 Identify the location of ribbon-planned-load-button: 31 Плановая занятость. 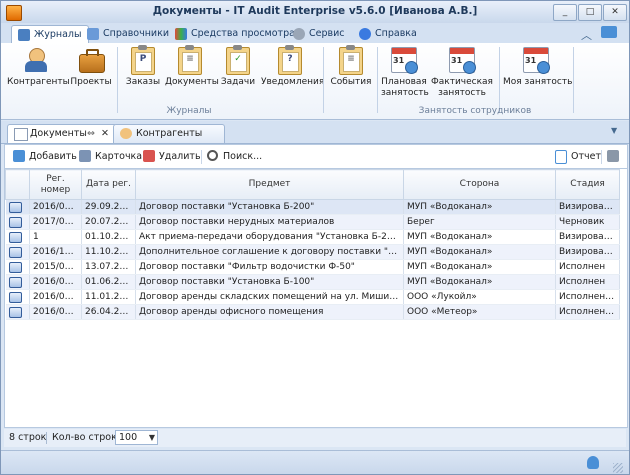
(405, 73).